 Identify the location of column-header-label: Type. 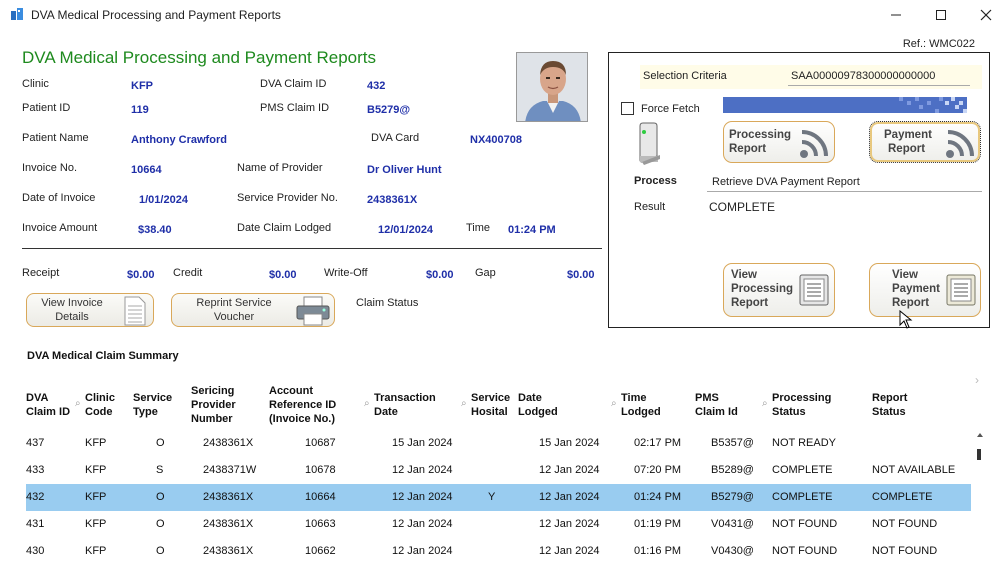
(145, 412).